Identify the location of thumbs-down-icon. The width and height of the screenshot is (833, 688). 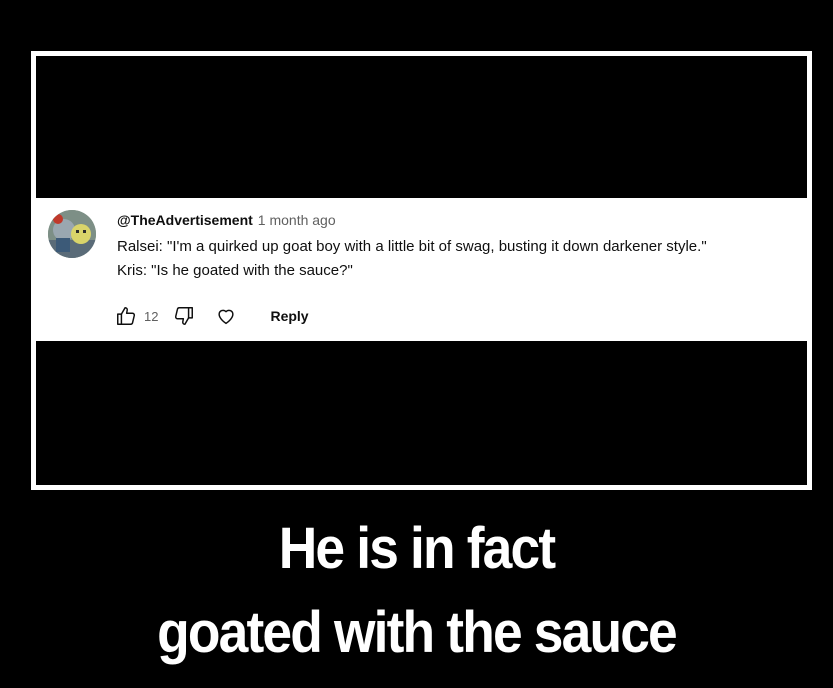
(184, 316).